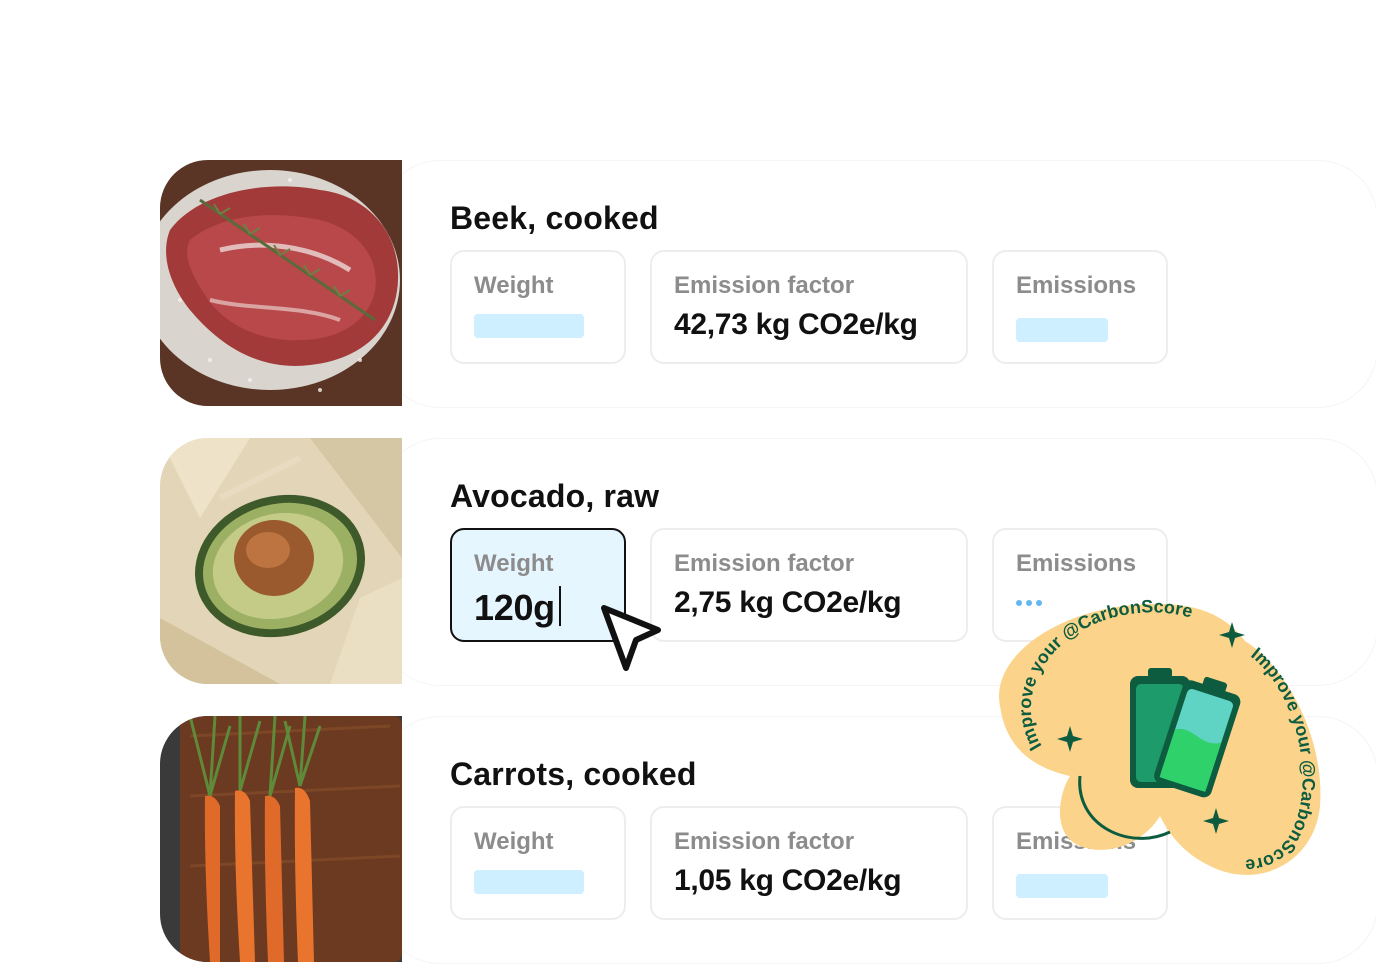 The height and width of the screenshot is (964, 1376). I want to click on emission-factor-field: Emission factor 2,75 kg CO2e/kg, so click(809, 585).